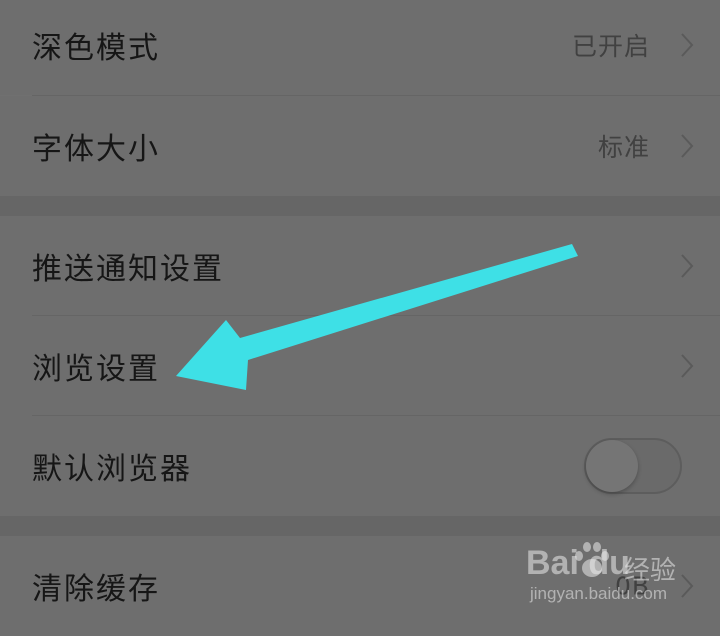 The height and width of the screenshot is (636, 720). What do you see at coordinates (128, 269) in the screenshot?
I see `setting-label: 推送通知设置` at bounding box center [128, 269].